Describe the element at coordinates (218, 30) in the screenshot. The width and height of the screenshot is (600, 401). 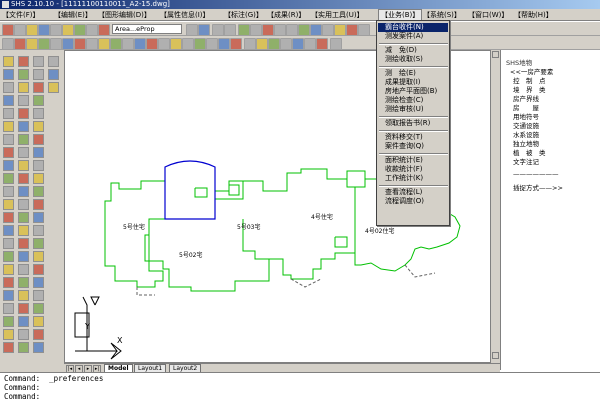
I see `undo-icon` at that location.